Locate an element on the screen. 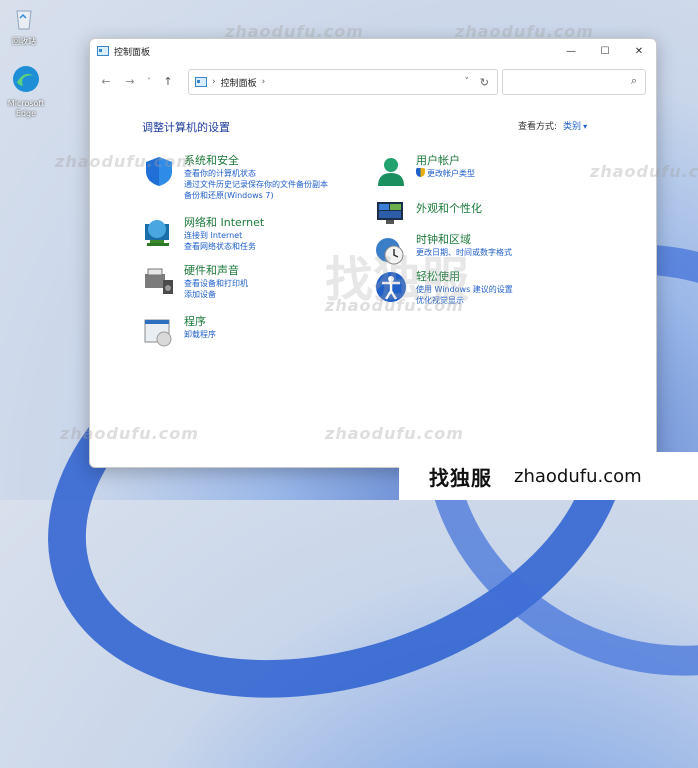  appearance-personalization-icon is located at coordinates (390, 213).